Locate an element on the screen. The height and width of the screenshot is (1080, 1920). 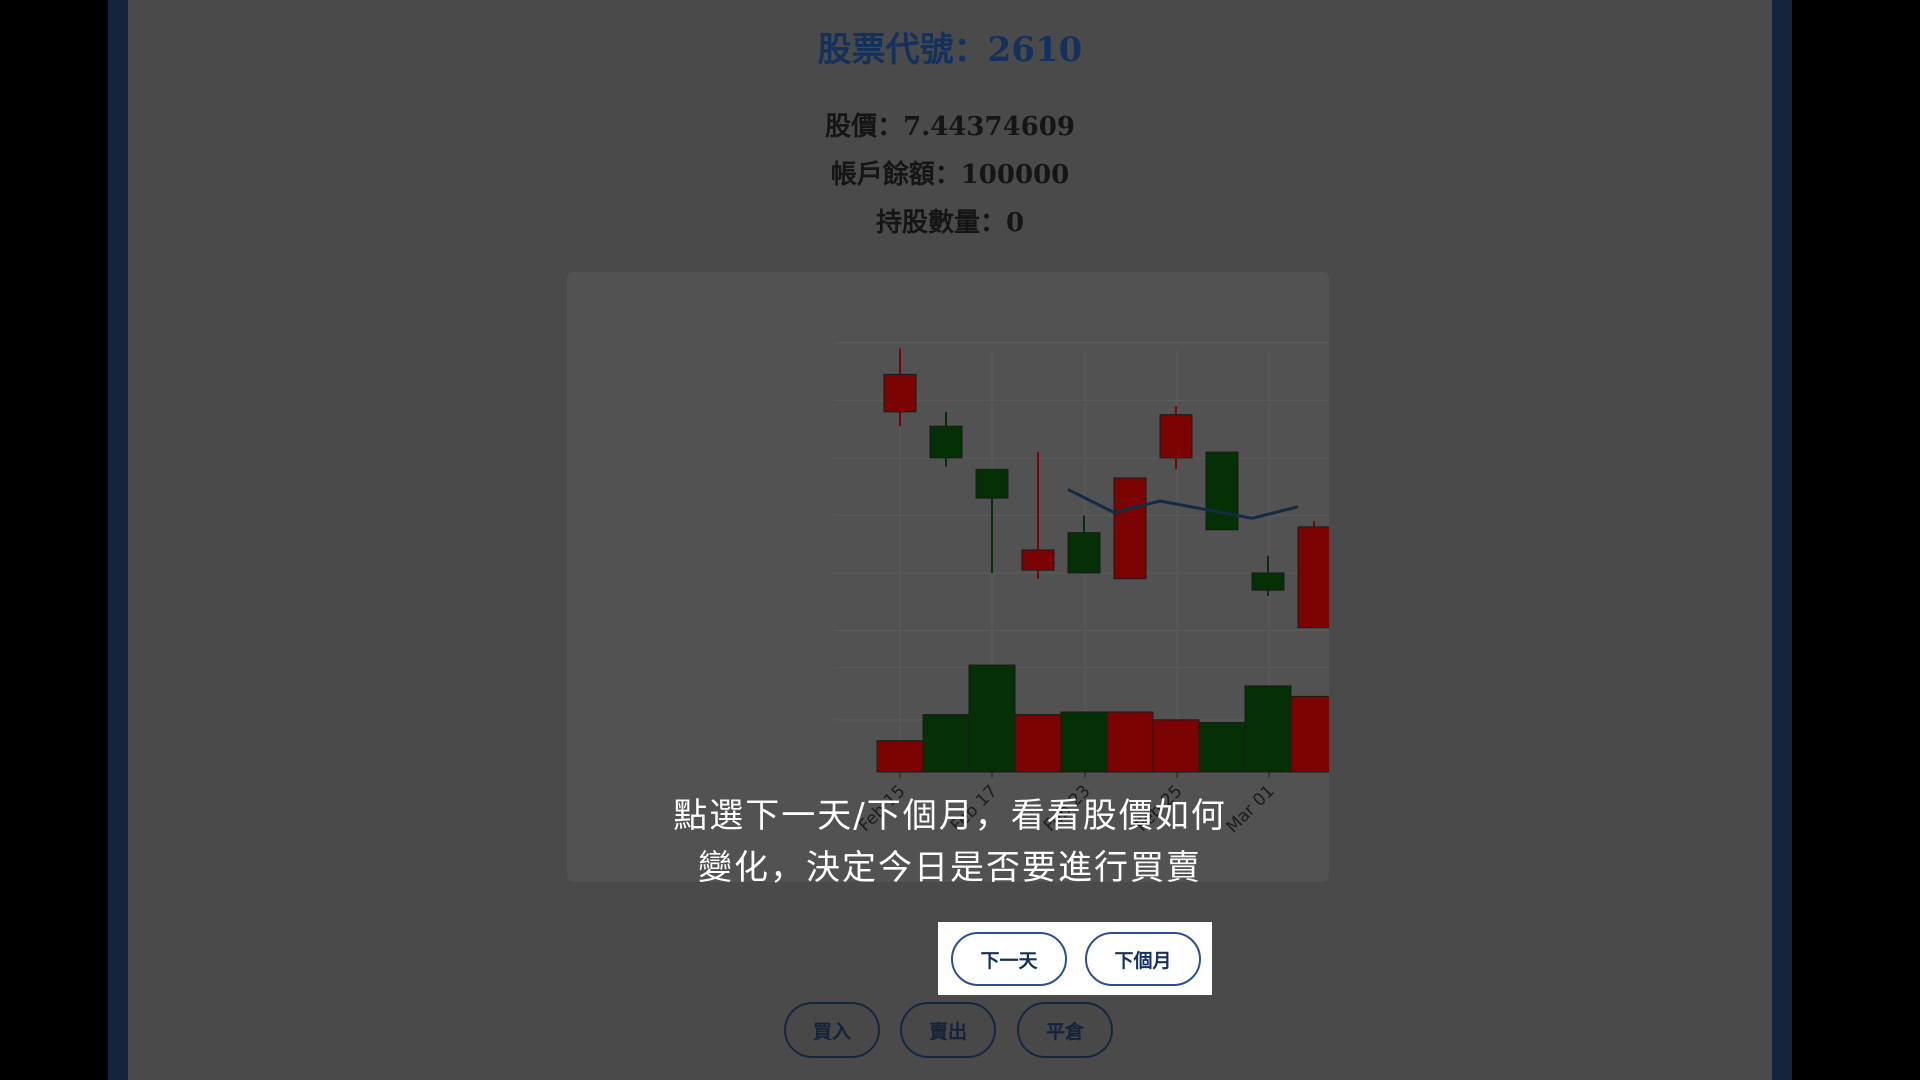
close-position-button: 平倉 is located at coordinates (1065, 1030).